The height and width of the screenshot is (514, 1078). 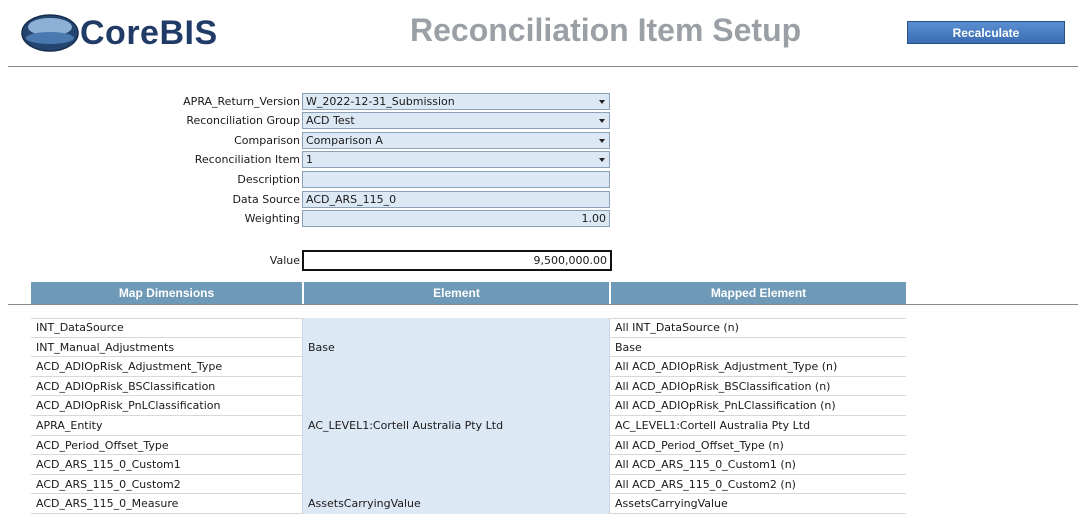 I want to click on recon-group-label: Reconciliation Group, so click(x=243, y=120).